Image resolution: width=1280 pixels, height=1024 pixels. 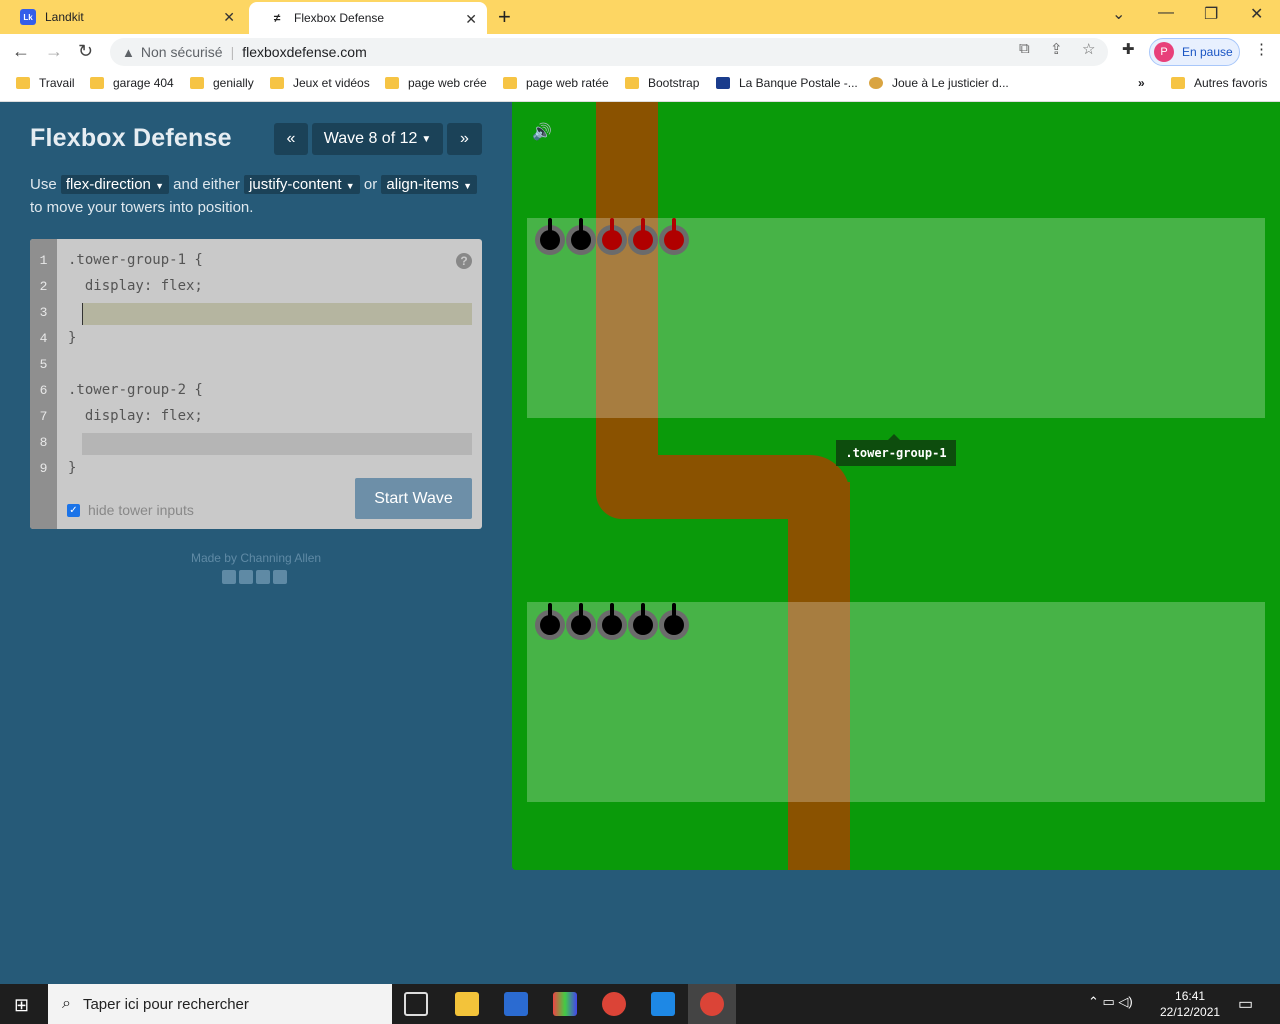 I want to click on bookmark-star-icon: ☆, so click(x=1088, y=49).